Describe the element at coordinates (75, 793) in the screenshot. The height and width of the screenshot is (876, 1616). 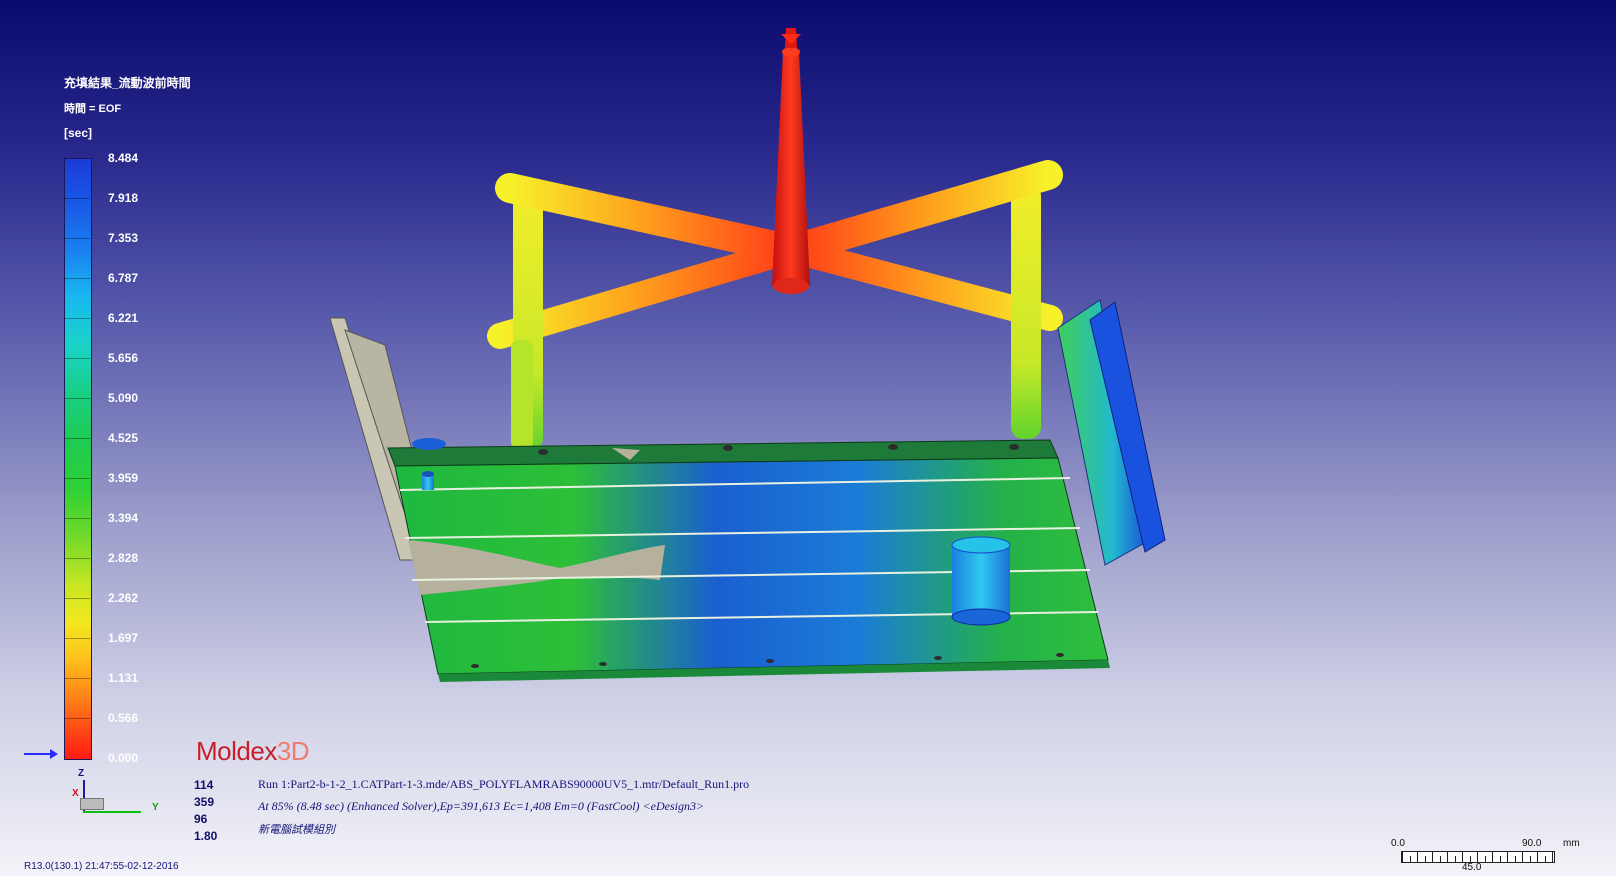
I see `axis-x-label: X` at that location.